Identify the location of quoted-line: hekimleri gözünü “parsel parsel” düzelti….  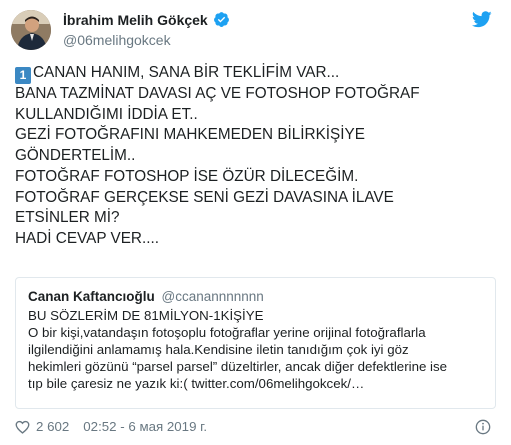
(238, 366).